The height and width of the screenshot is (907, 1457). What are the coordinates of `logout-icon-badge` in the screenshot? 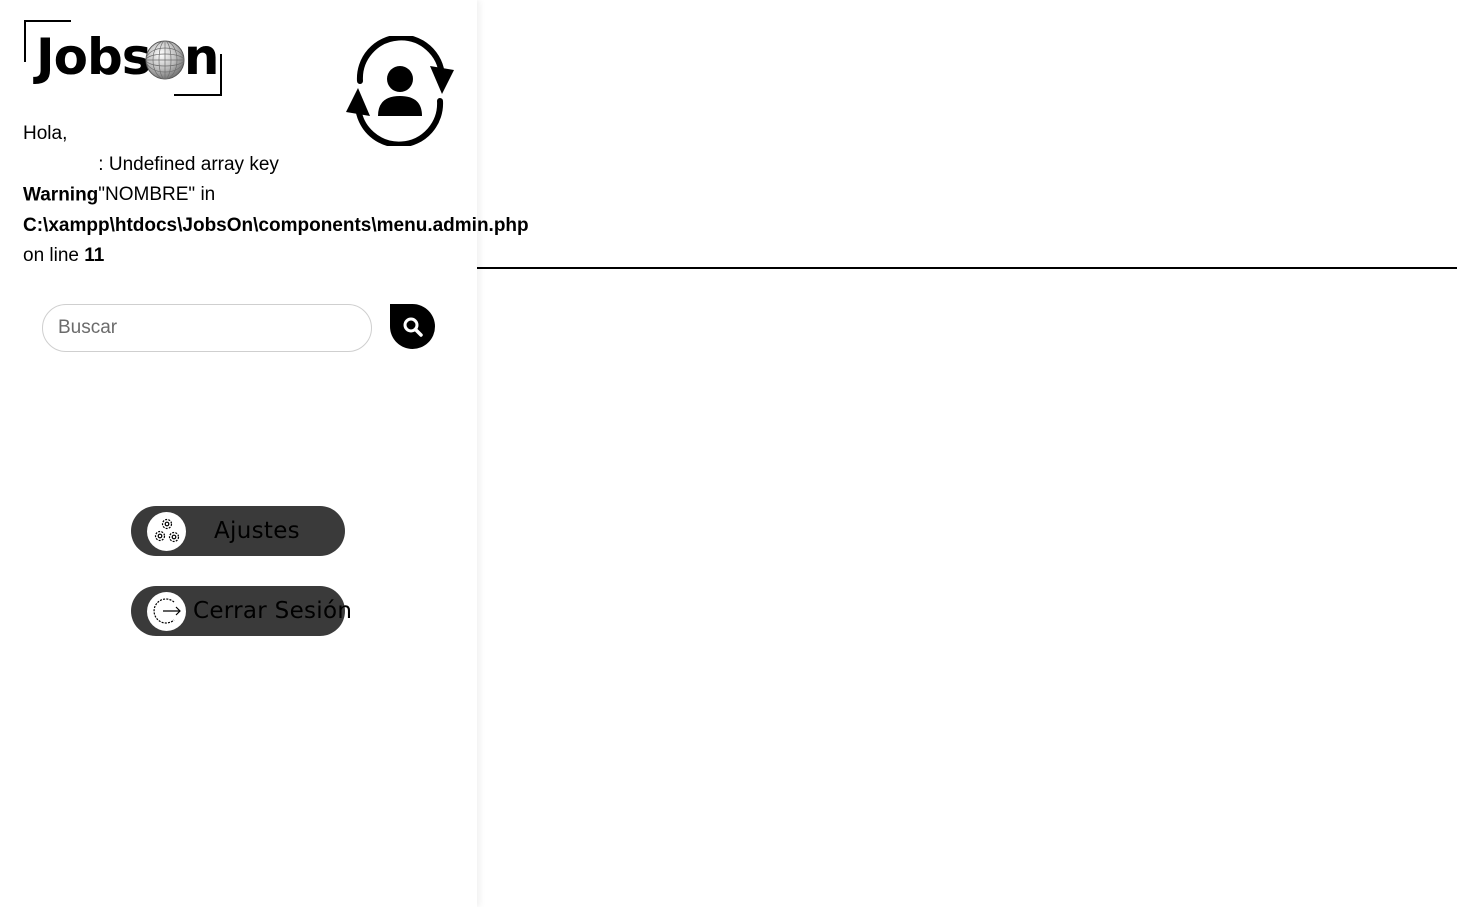 It's located at (166, 611).